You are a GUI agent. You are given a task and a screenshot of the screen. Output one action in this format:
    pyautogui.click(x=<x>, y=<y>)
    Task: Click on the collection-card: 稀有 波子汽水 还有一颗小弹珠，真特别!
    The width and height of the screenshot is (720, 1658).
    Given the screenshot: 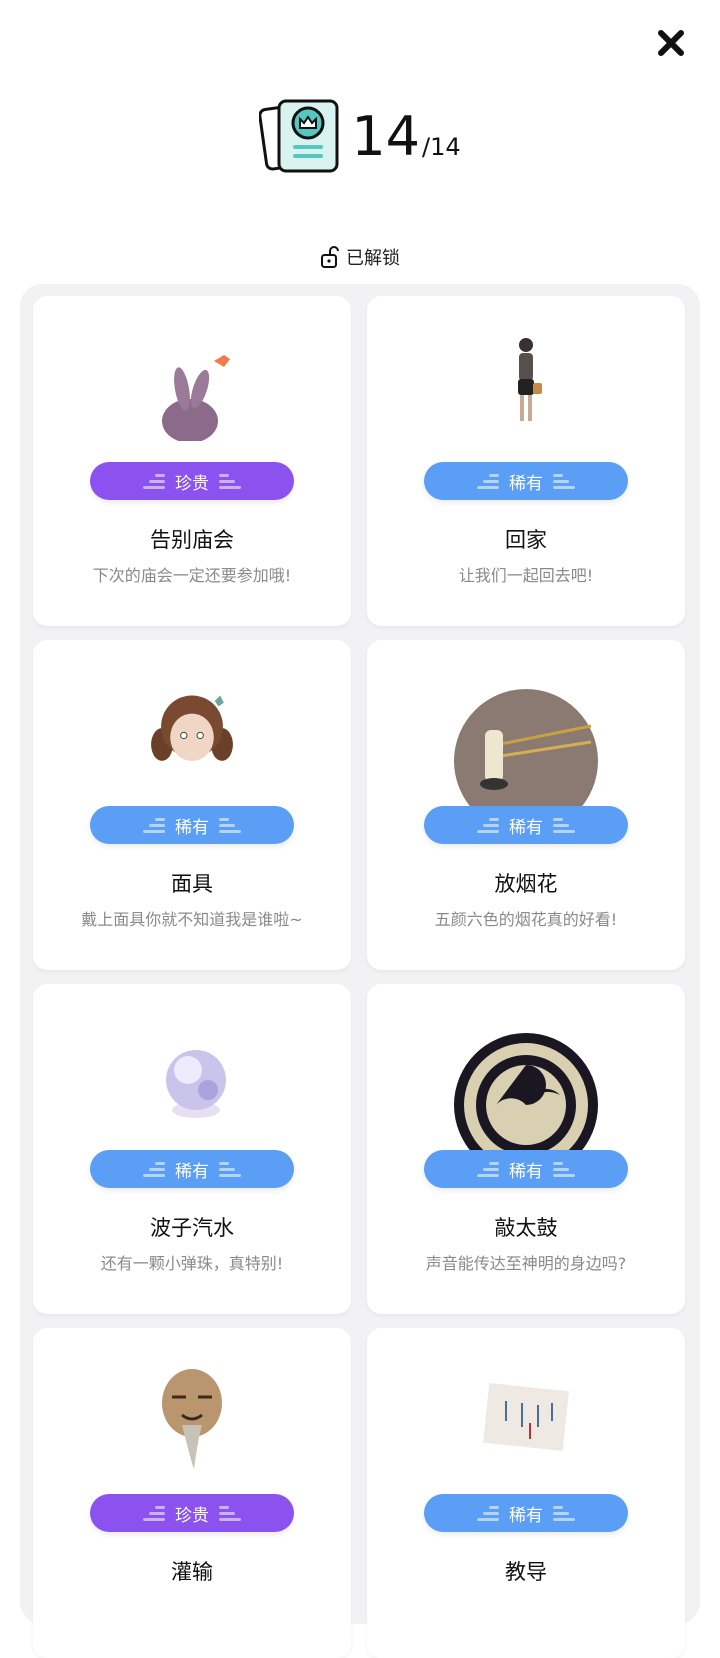 What is the action you would take?
    pyautogui.click(x=192, y=1149)
    